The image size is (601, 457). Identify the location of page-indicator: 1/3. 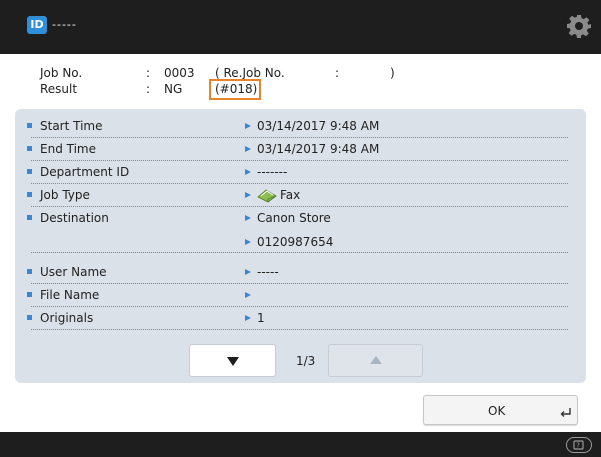
(306, 361).